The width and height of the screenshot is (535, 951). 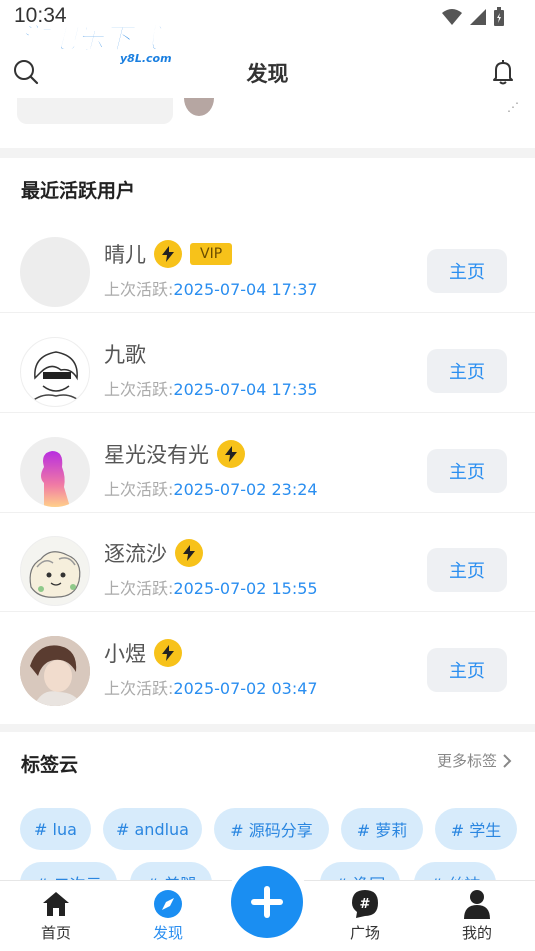 I want to click on last-active: 上次活跃:2025-07-02 23:24, so click(x=211, y=488).